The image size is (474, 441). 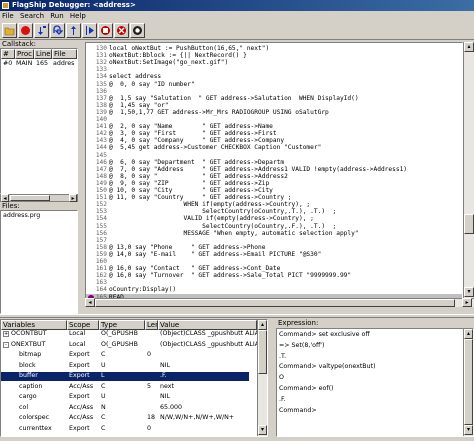 I want to click on line-number: 132, so click(x=97, y=62).